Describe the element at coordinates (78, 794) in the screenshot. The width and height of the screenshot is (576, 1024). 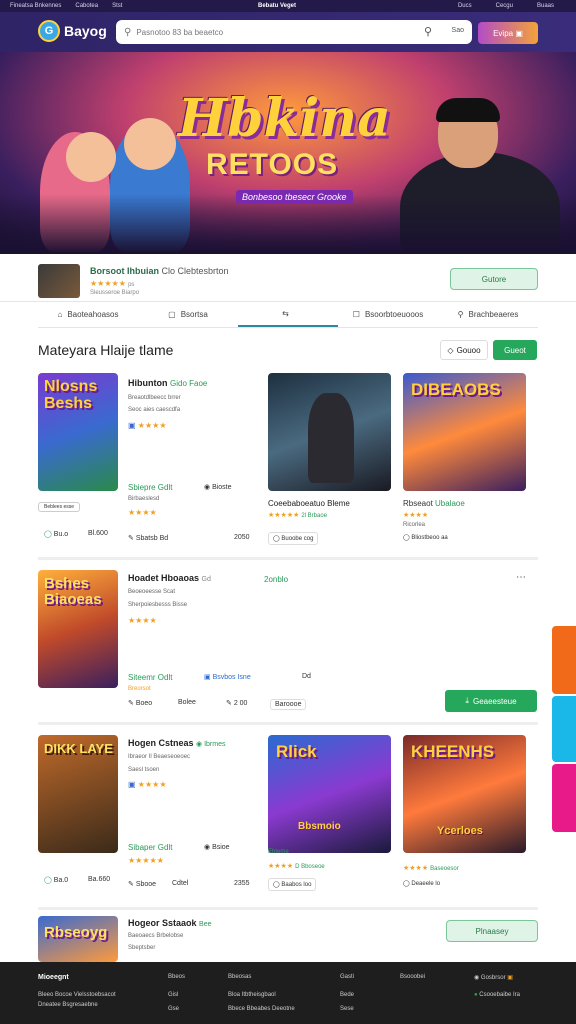
I see `game-cover: DIKK LAYE` at that location.